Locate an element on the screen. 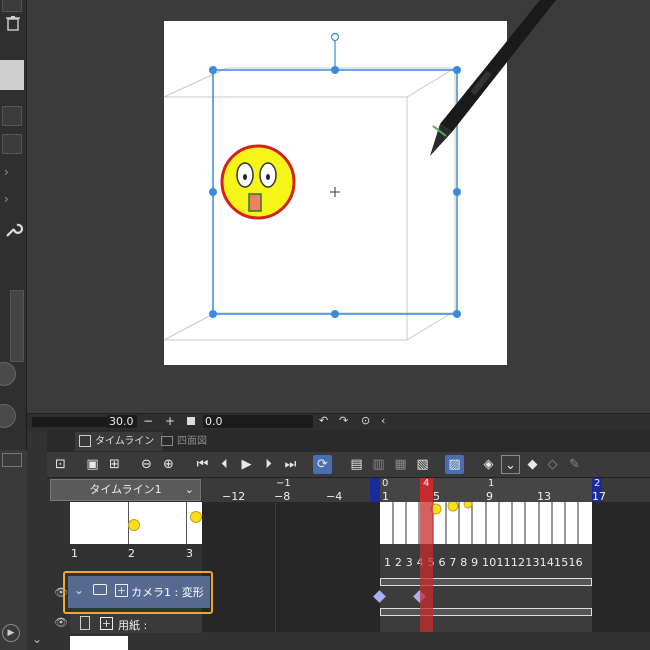  paper-icon is located at coordinates (85, 623).